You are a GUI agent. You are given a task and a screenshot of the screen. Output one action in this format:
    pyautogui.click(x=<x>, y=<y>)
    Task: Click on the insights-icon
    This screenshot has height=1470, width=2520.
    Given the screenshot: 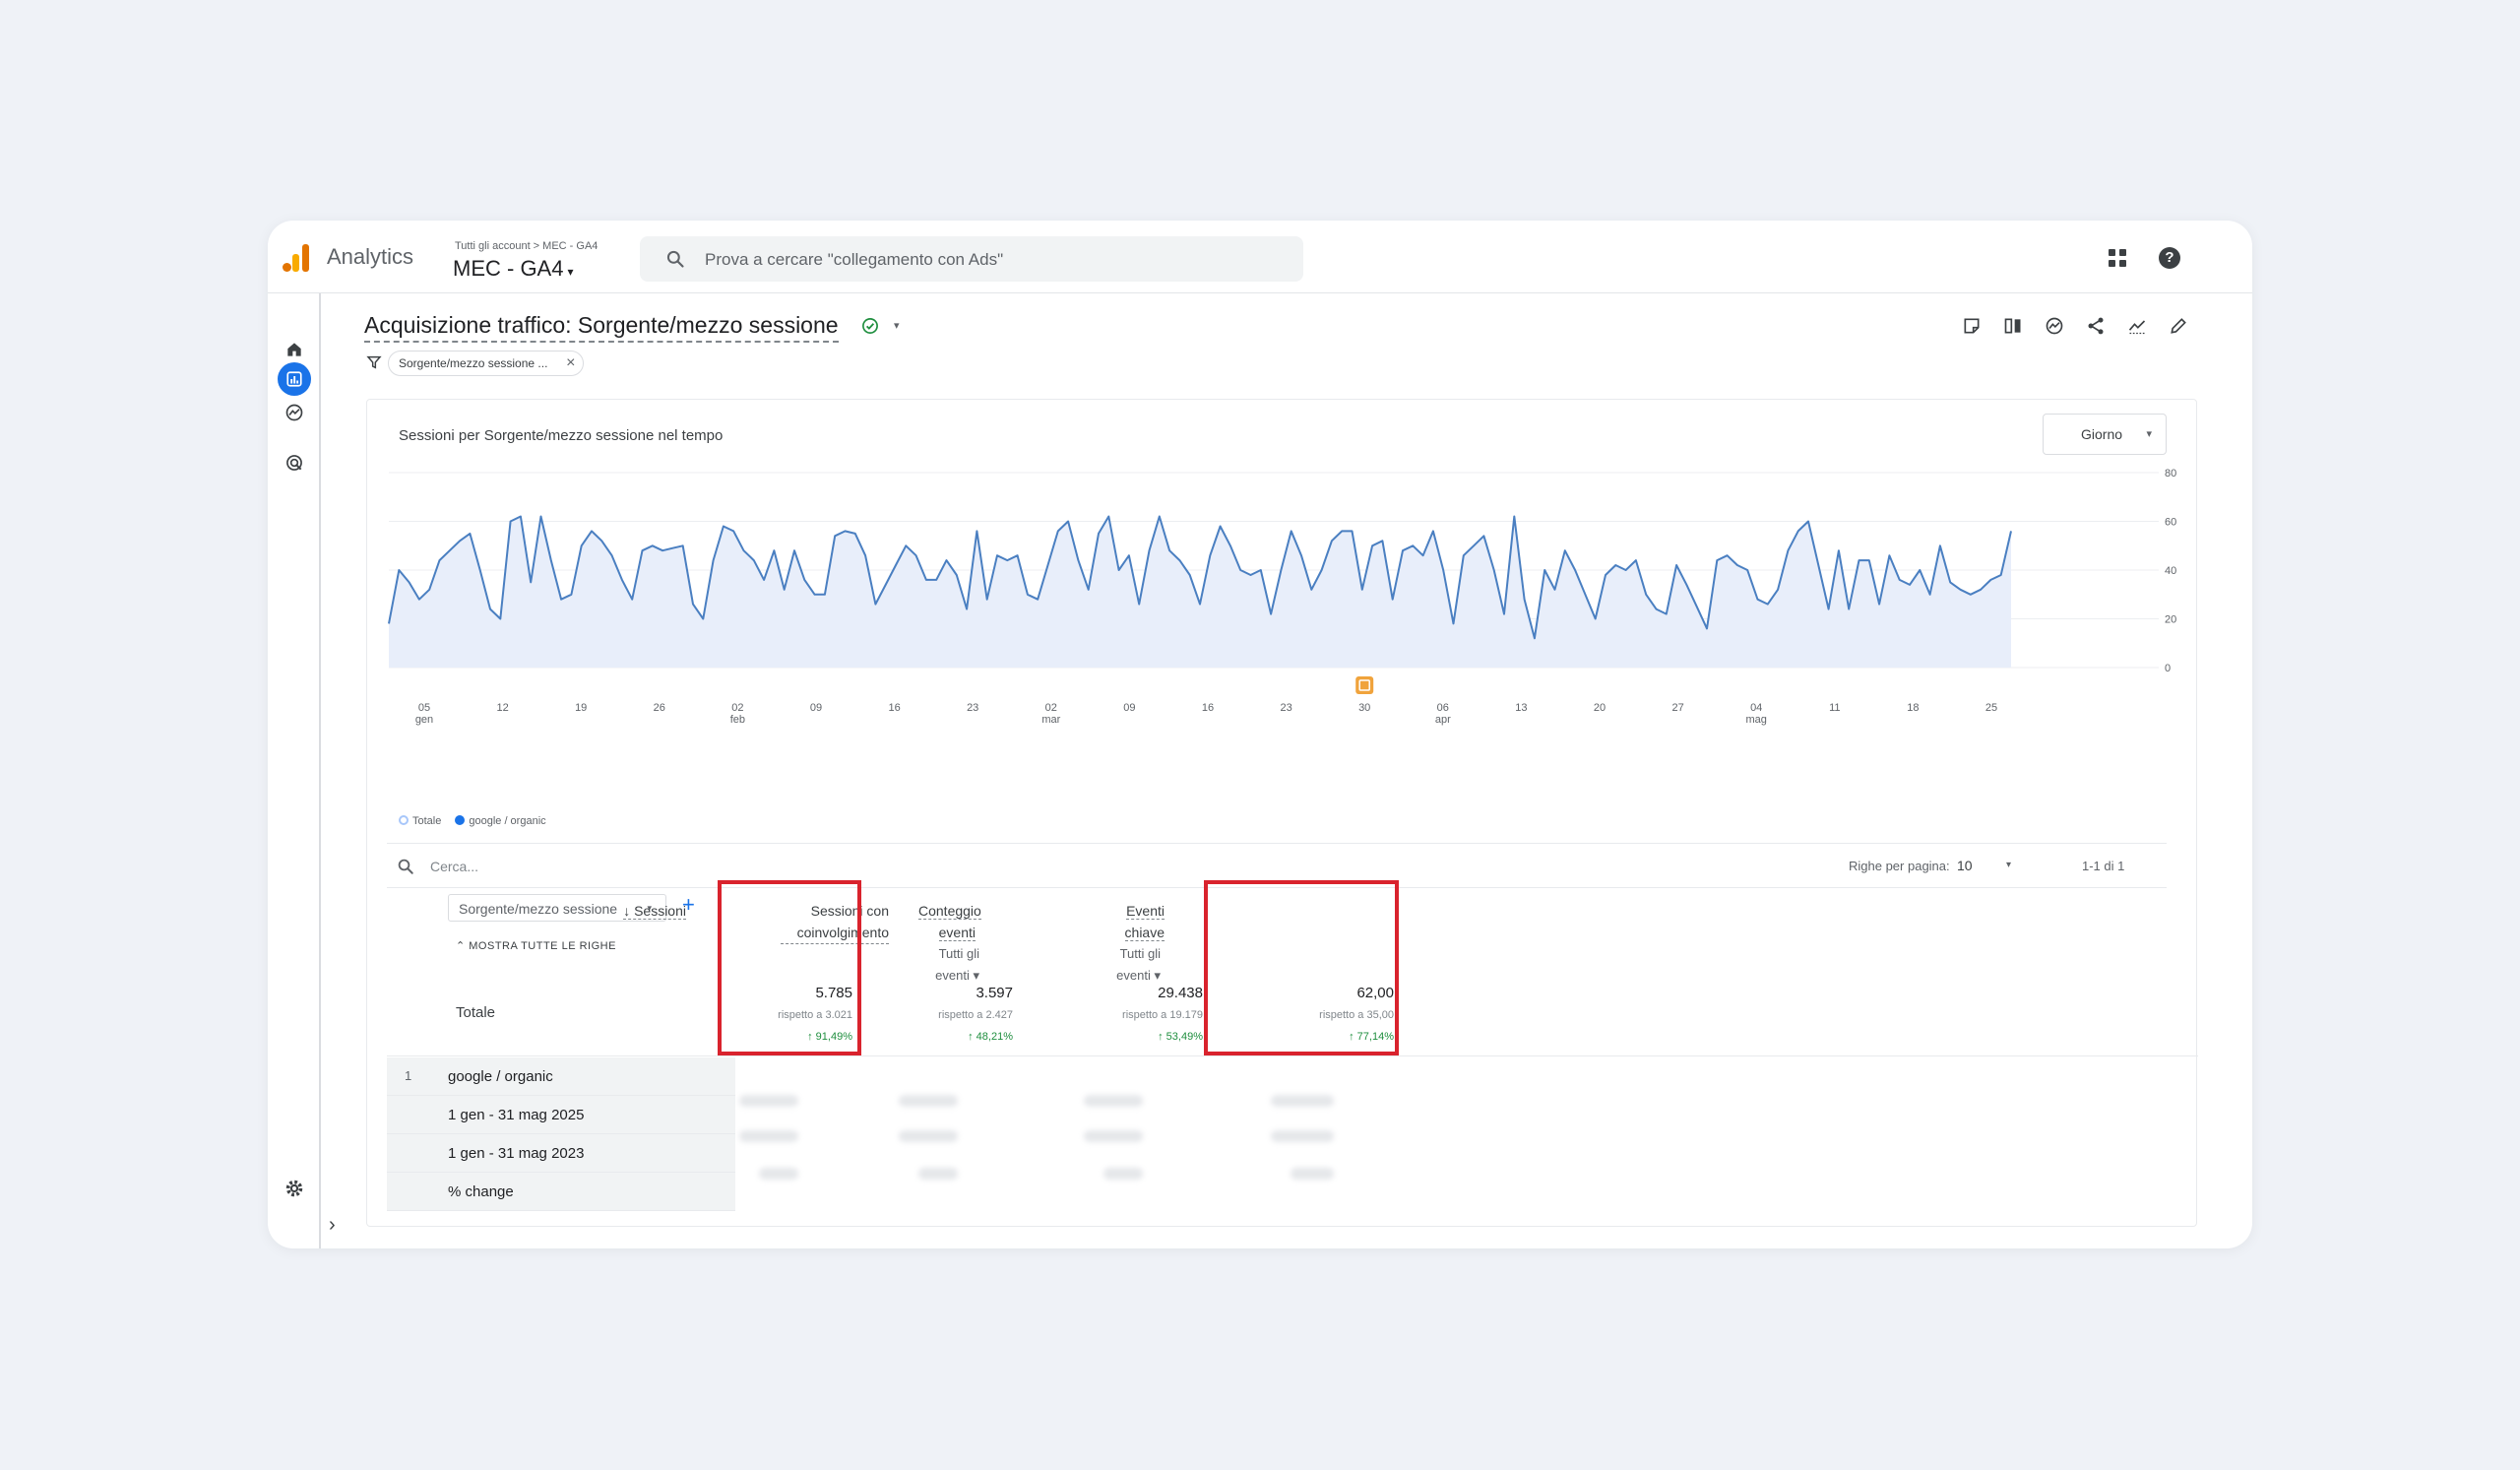 What is the action you would take?
    pyautogui.click(x=2054, y=326)
    